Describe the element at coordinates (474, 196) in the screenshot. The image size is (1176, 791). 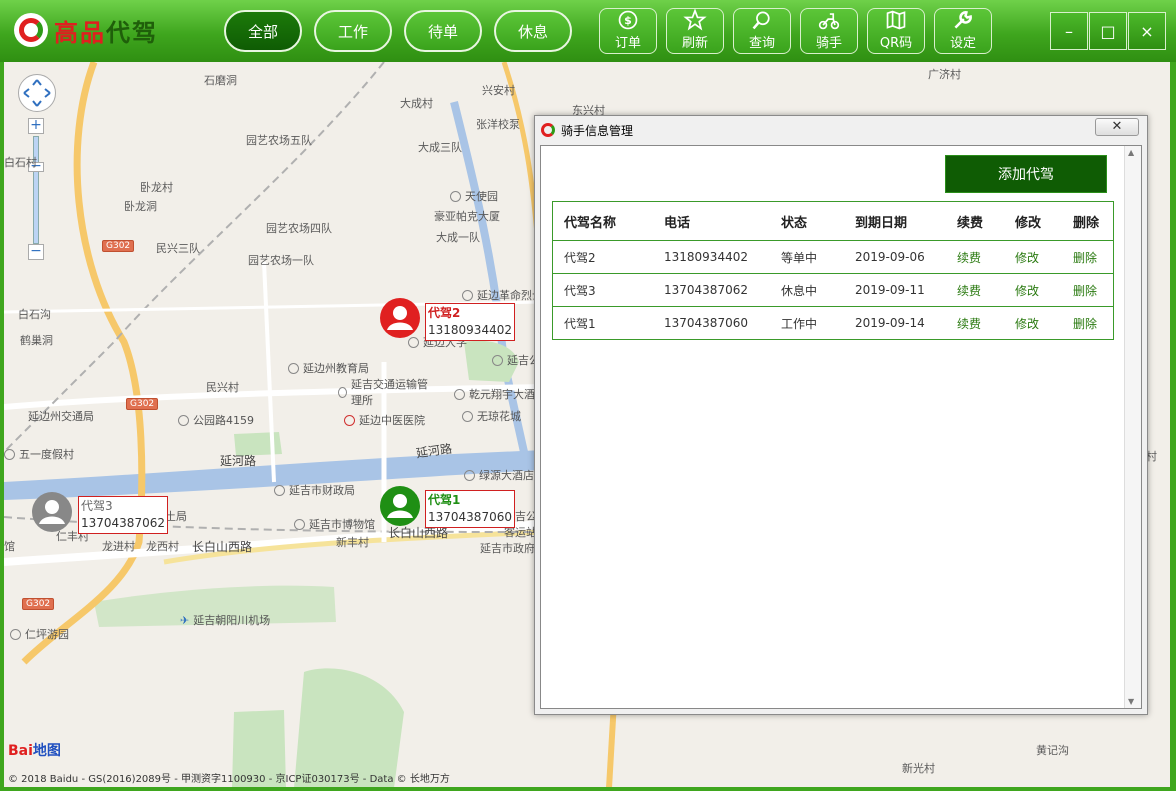
I see `map-poi: 天使园` at that location.